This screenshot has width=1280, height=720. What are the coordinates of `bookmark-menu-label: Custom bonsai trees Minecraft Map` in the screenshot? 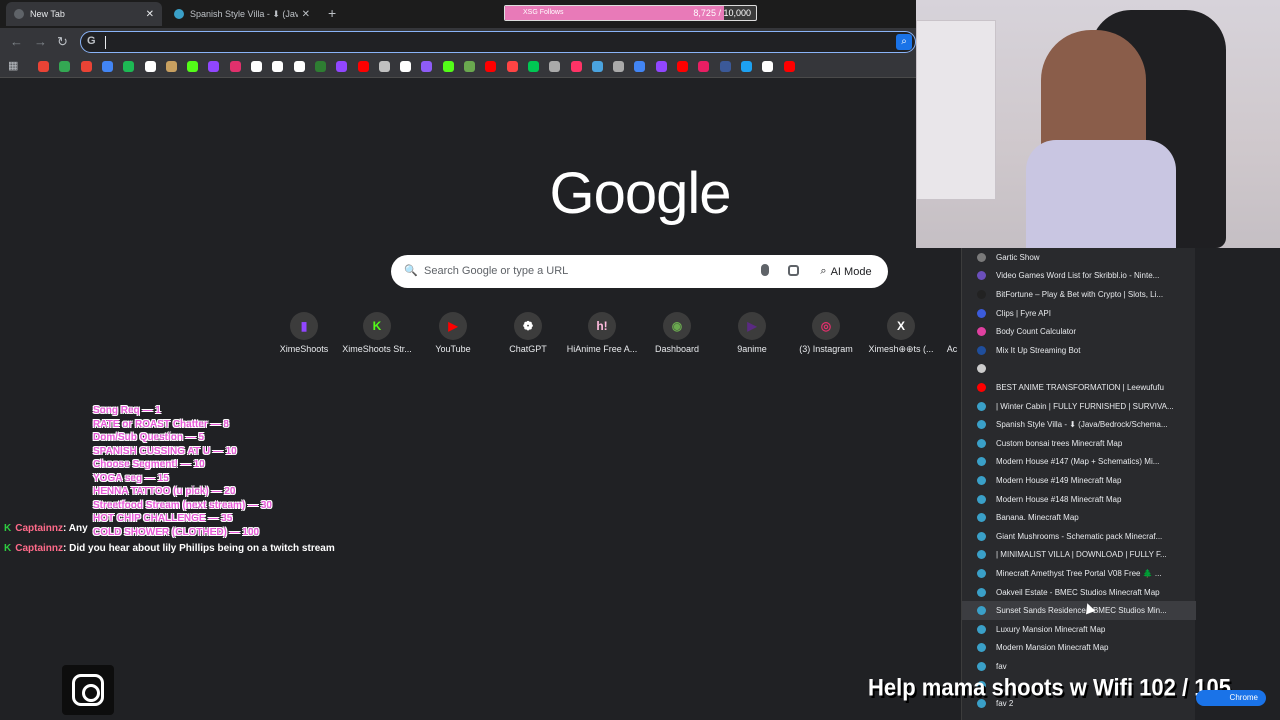 It's located at (1059, 443).